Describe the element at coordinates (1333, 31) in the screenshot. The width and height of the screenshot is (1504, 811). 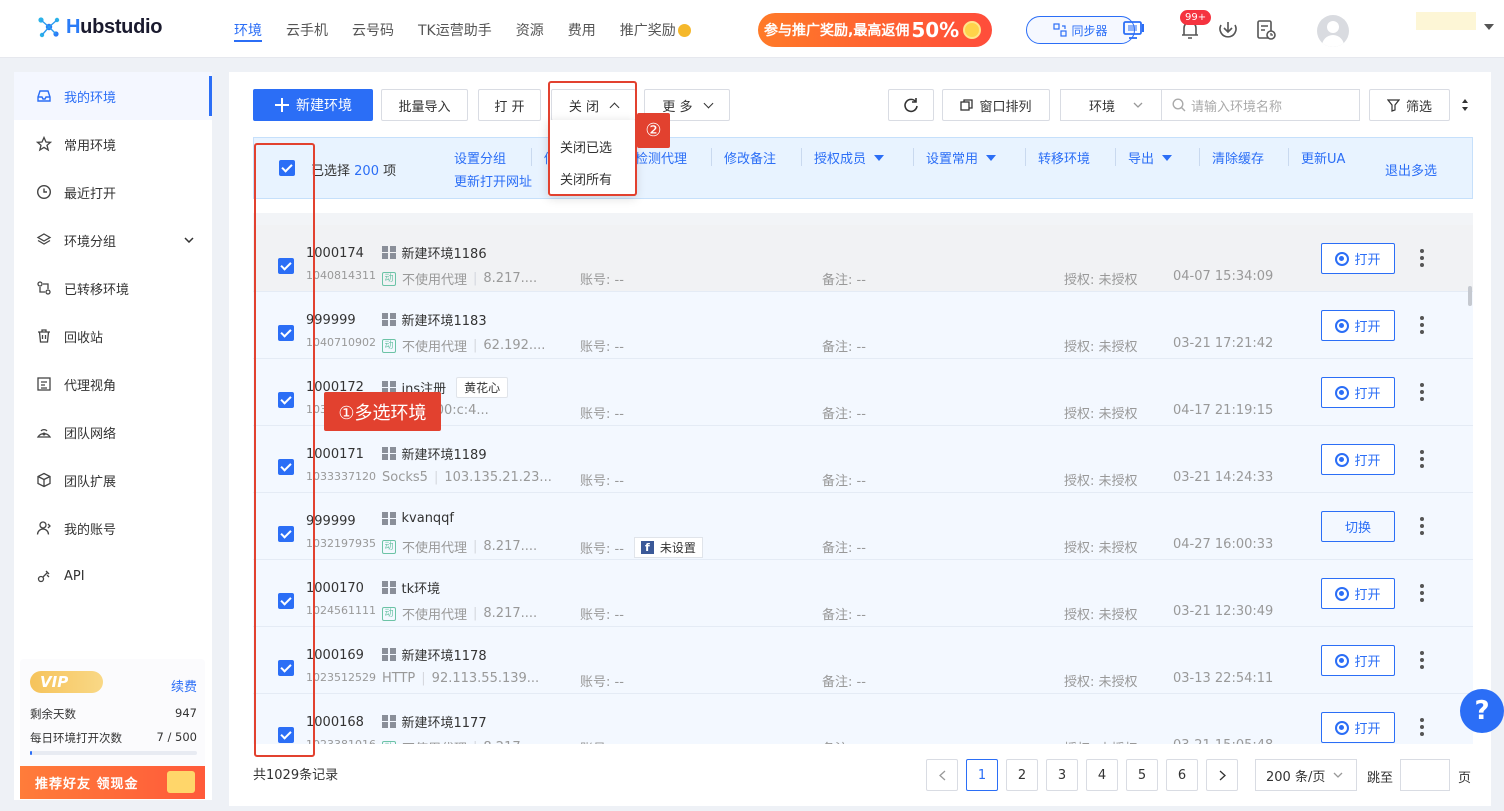
I see `avatar` at that location.